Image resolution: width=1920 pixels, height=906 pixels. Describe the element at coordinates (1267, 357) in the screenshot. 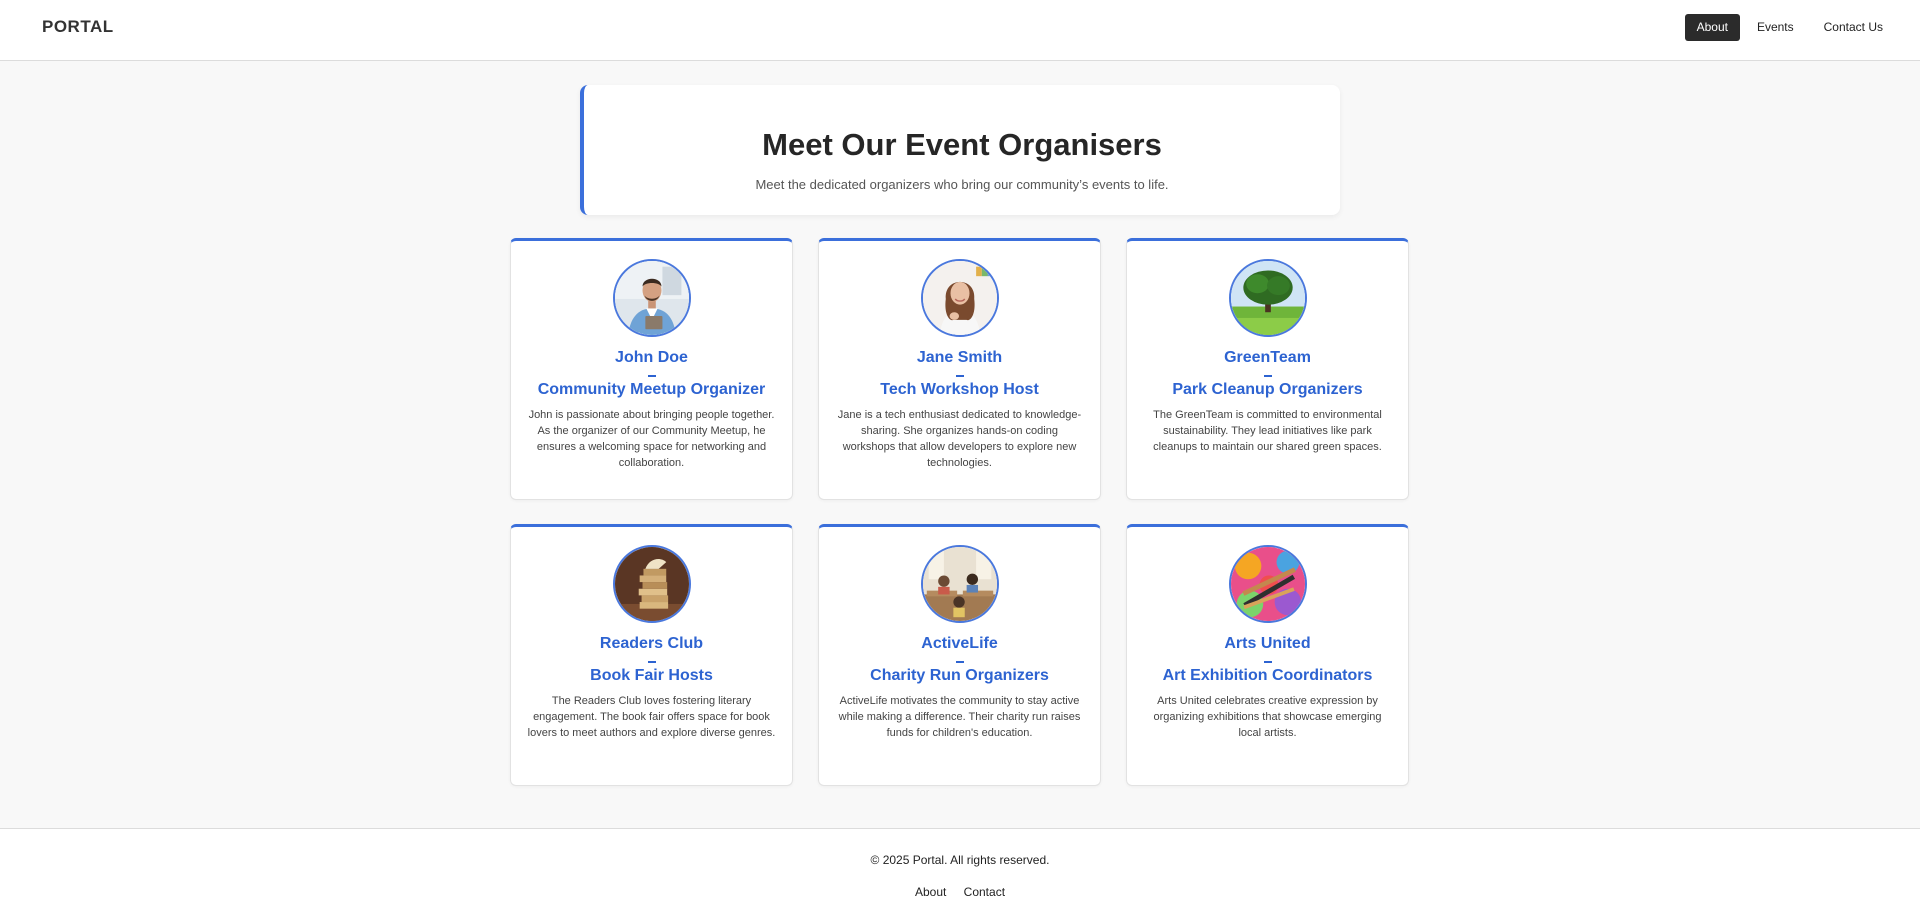

I see `organizer-name: GreenTeam` at that location.